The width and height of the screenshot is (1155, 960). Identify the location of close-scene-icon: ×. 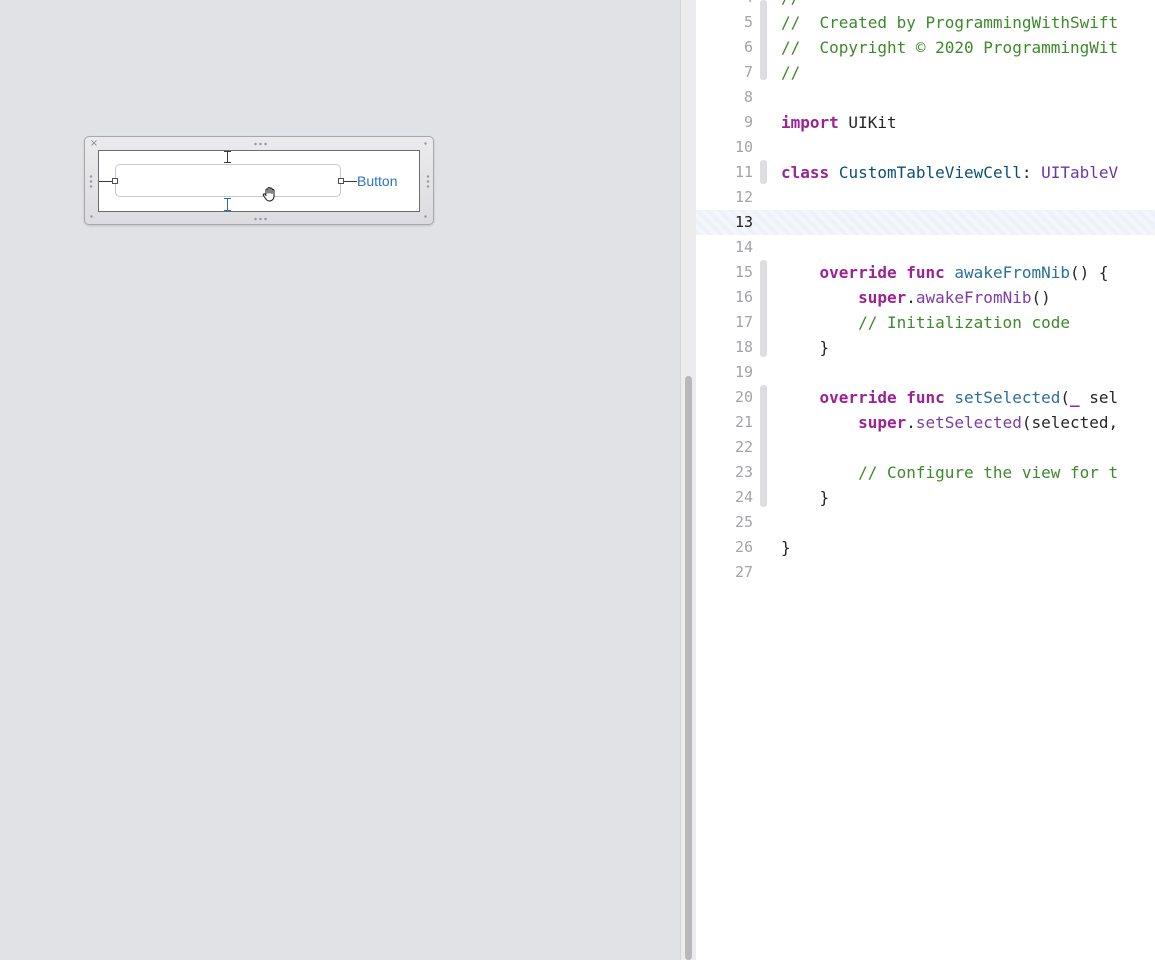
(94, 144).